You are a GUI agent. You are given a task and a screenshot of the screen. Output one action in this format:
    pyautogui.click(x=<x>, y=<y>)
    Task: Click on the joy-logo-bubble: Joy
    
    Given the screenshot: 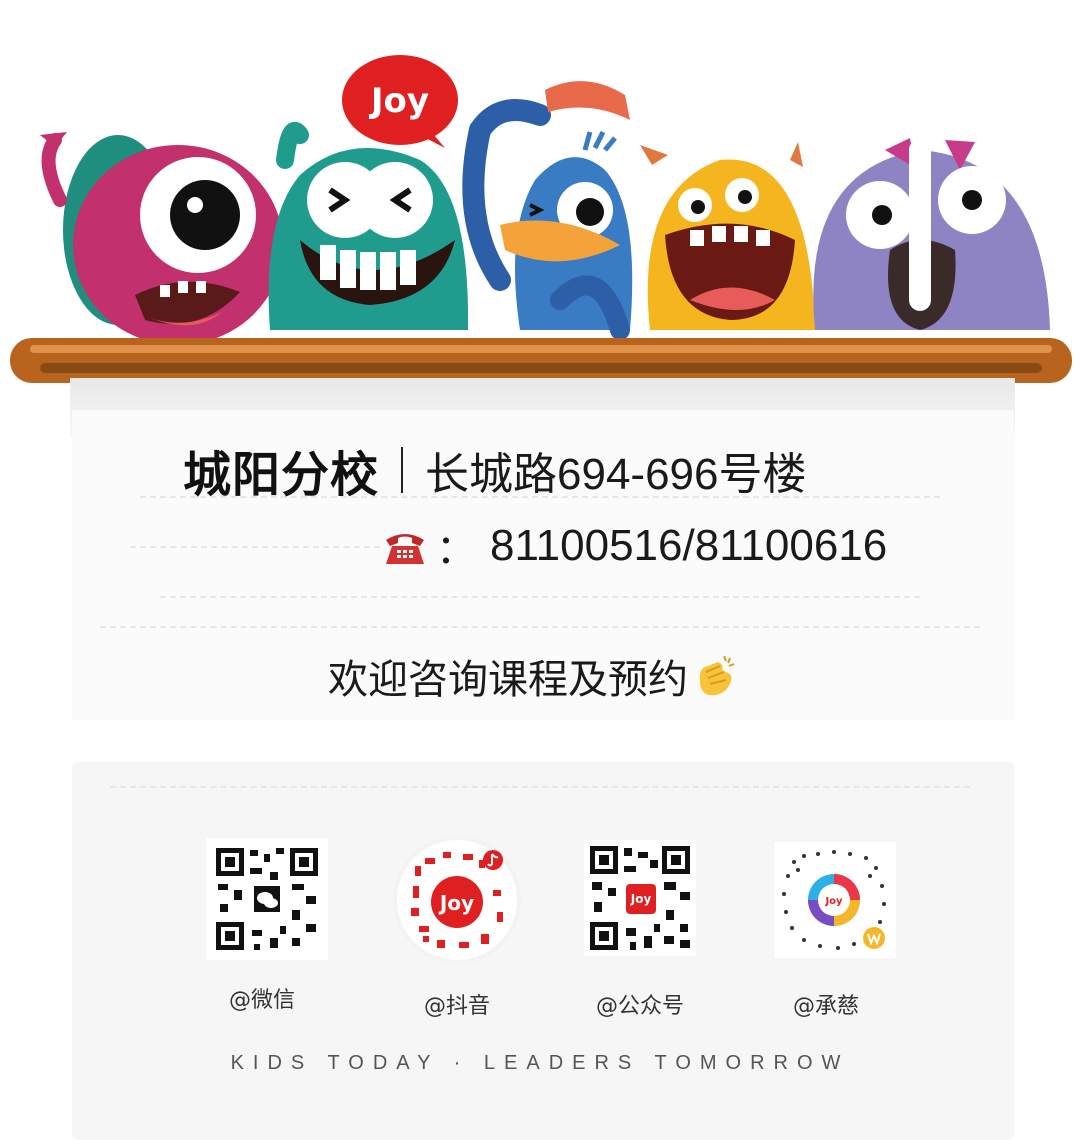 What is the action you would take?
    pyautogui.click(x=400, y=101)
    